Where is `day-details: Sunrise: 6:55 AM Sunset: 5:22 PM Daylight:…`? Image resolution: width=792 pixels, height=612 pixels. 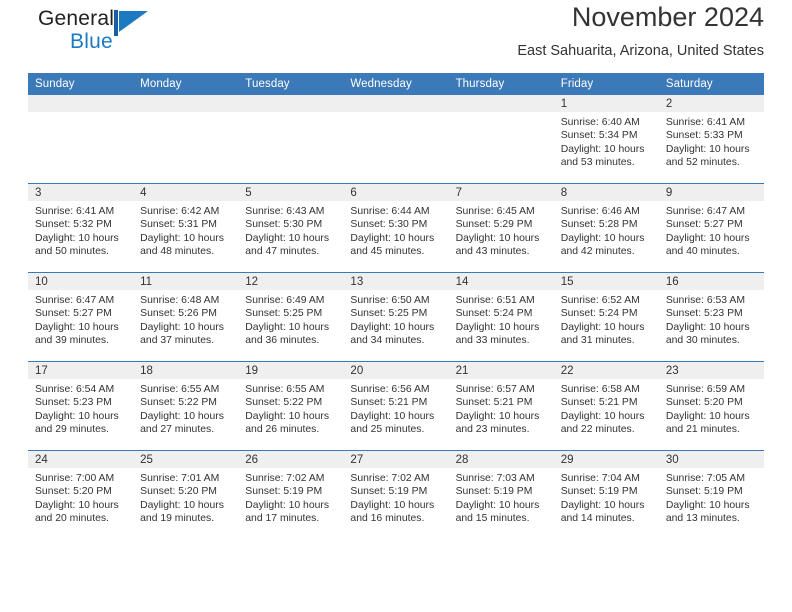 day-details: Sunrise: 6:55 AM Sunset: 5:22 PM Daylight:… is located at coordinates (290, 407).